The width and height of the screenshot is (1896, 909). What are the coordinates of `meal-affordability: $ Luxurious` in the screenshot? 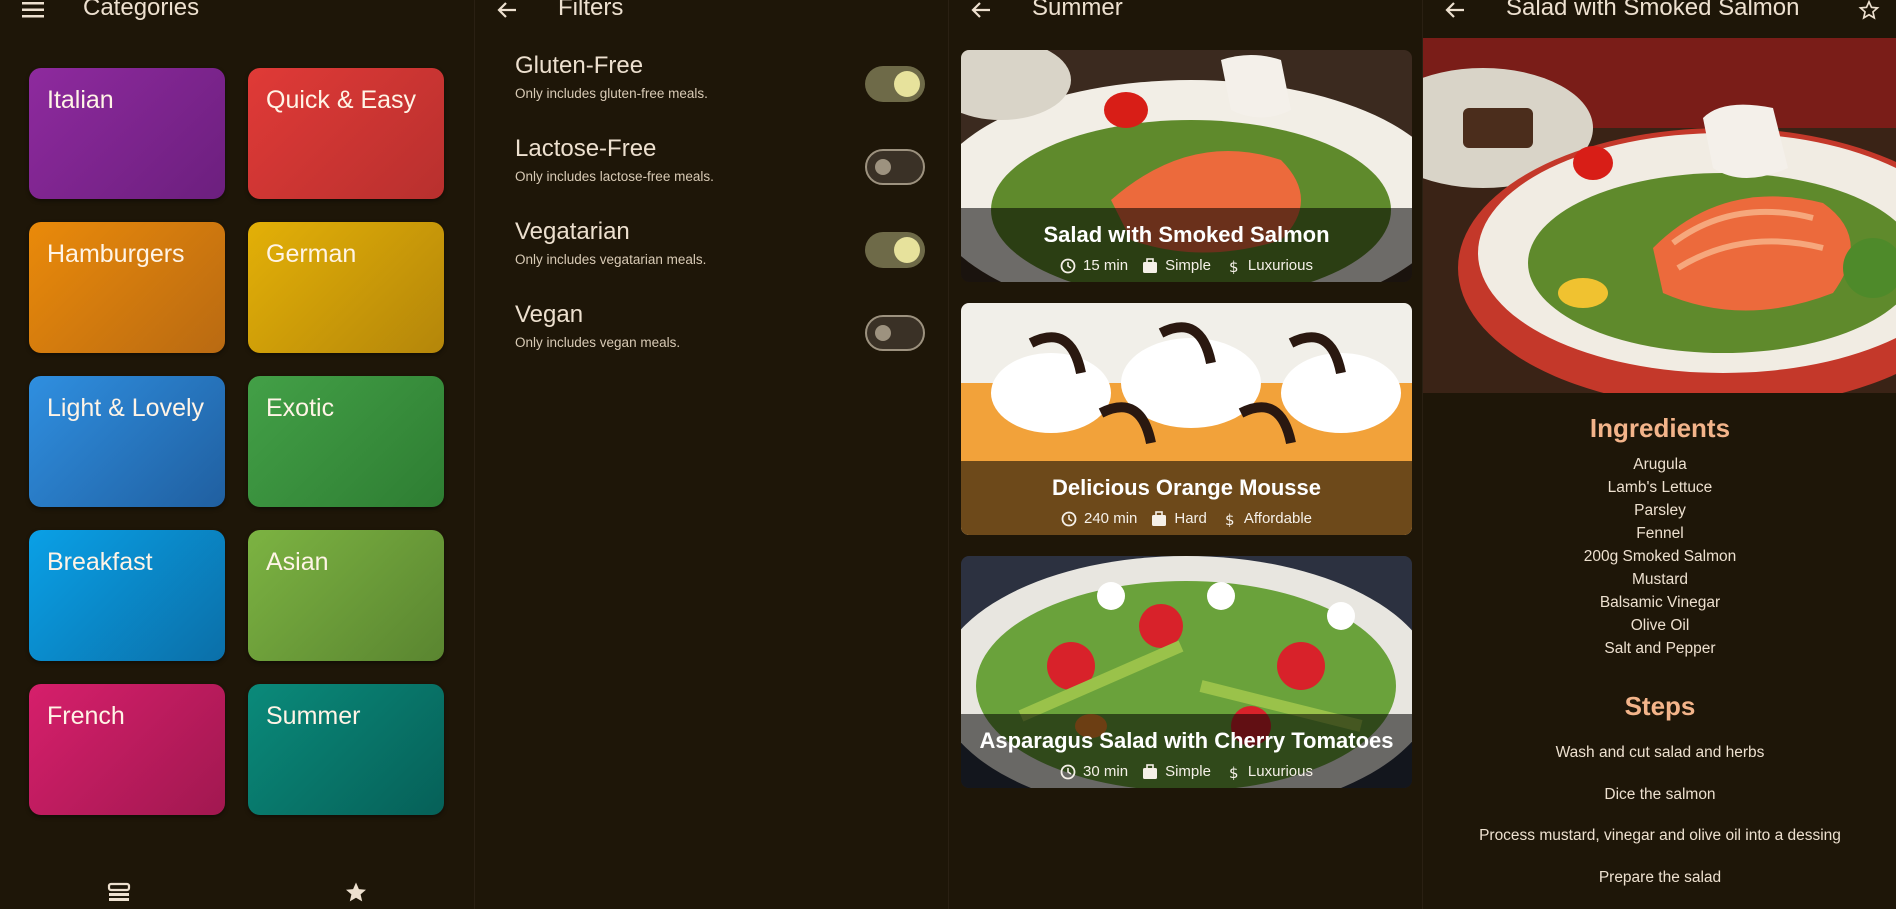 It's located at (1269, 772).